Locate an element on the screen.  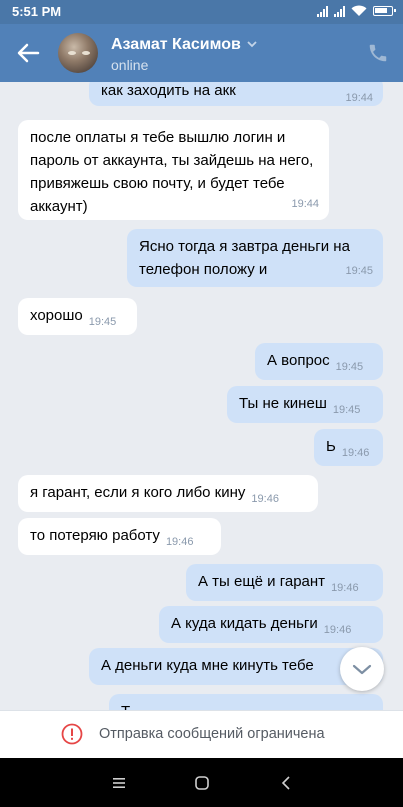
scroll-to-bottom-button is located at coordinates (362, 669).